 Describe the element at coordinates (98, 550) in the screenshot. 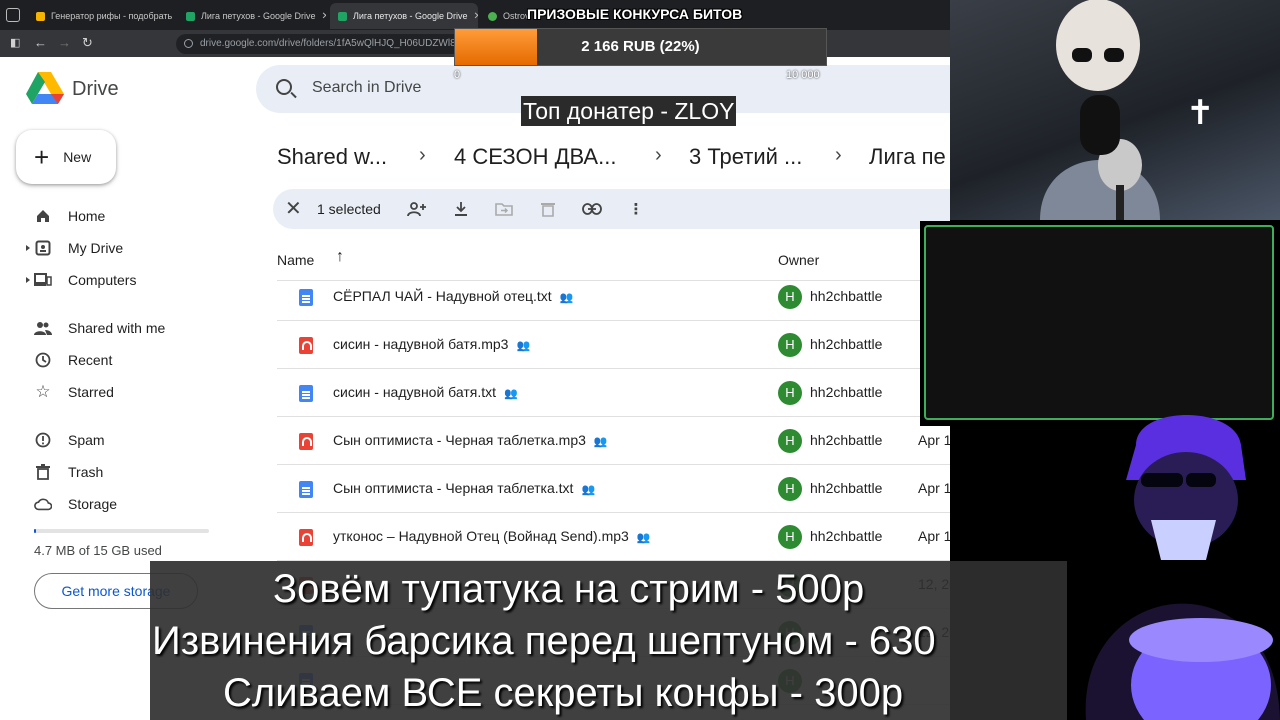

I see `storage-used-text: 4.7 MB of 15 GB used` at that location.